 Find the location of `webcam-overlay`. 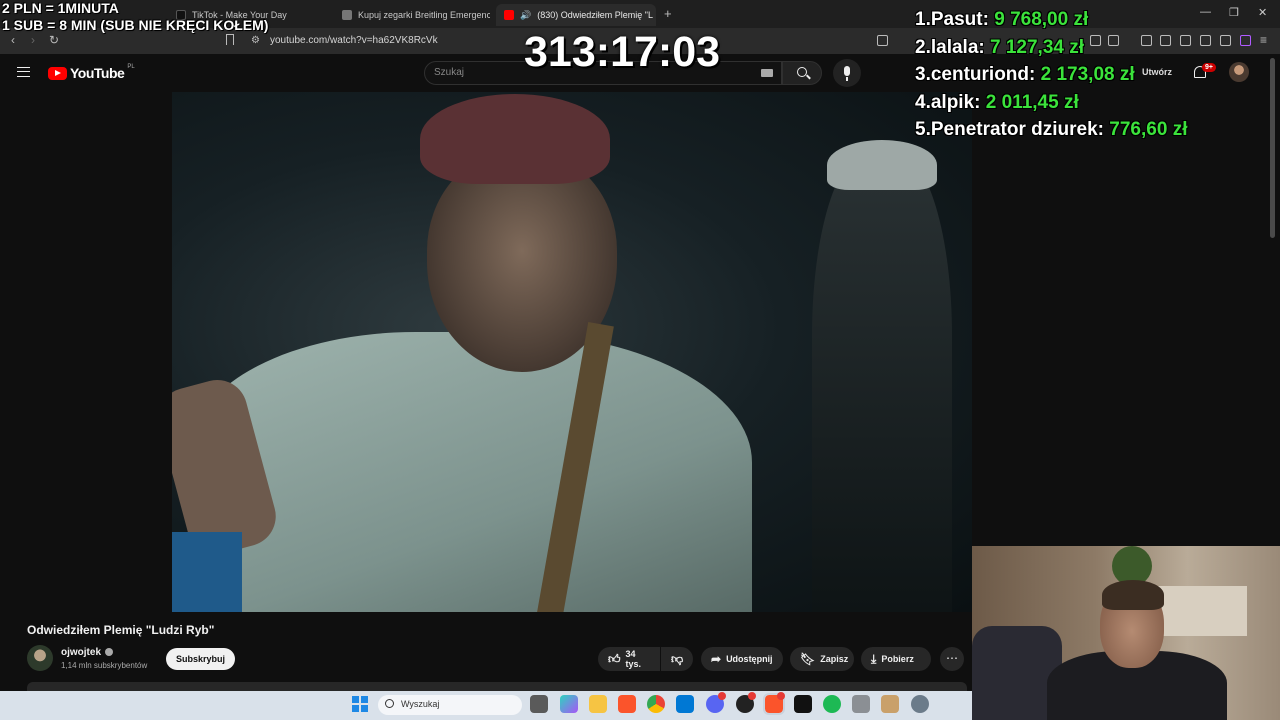

webcam-overlay is located at coordinates (1126, 633).